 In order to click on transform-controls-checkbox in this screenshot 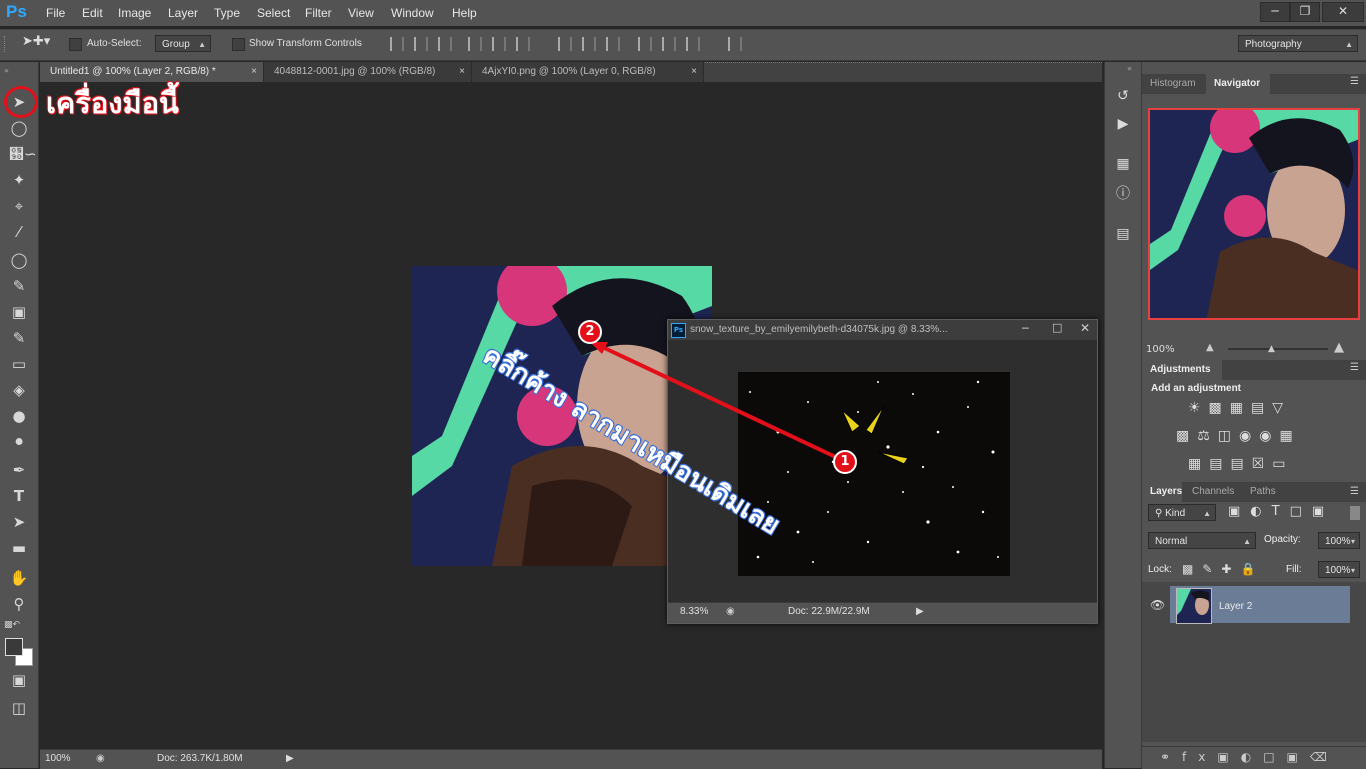, I will do `click(238, 44)`.